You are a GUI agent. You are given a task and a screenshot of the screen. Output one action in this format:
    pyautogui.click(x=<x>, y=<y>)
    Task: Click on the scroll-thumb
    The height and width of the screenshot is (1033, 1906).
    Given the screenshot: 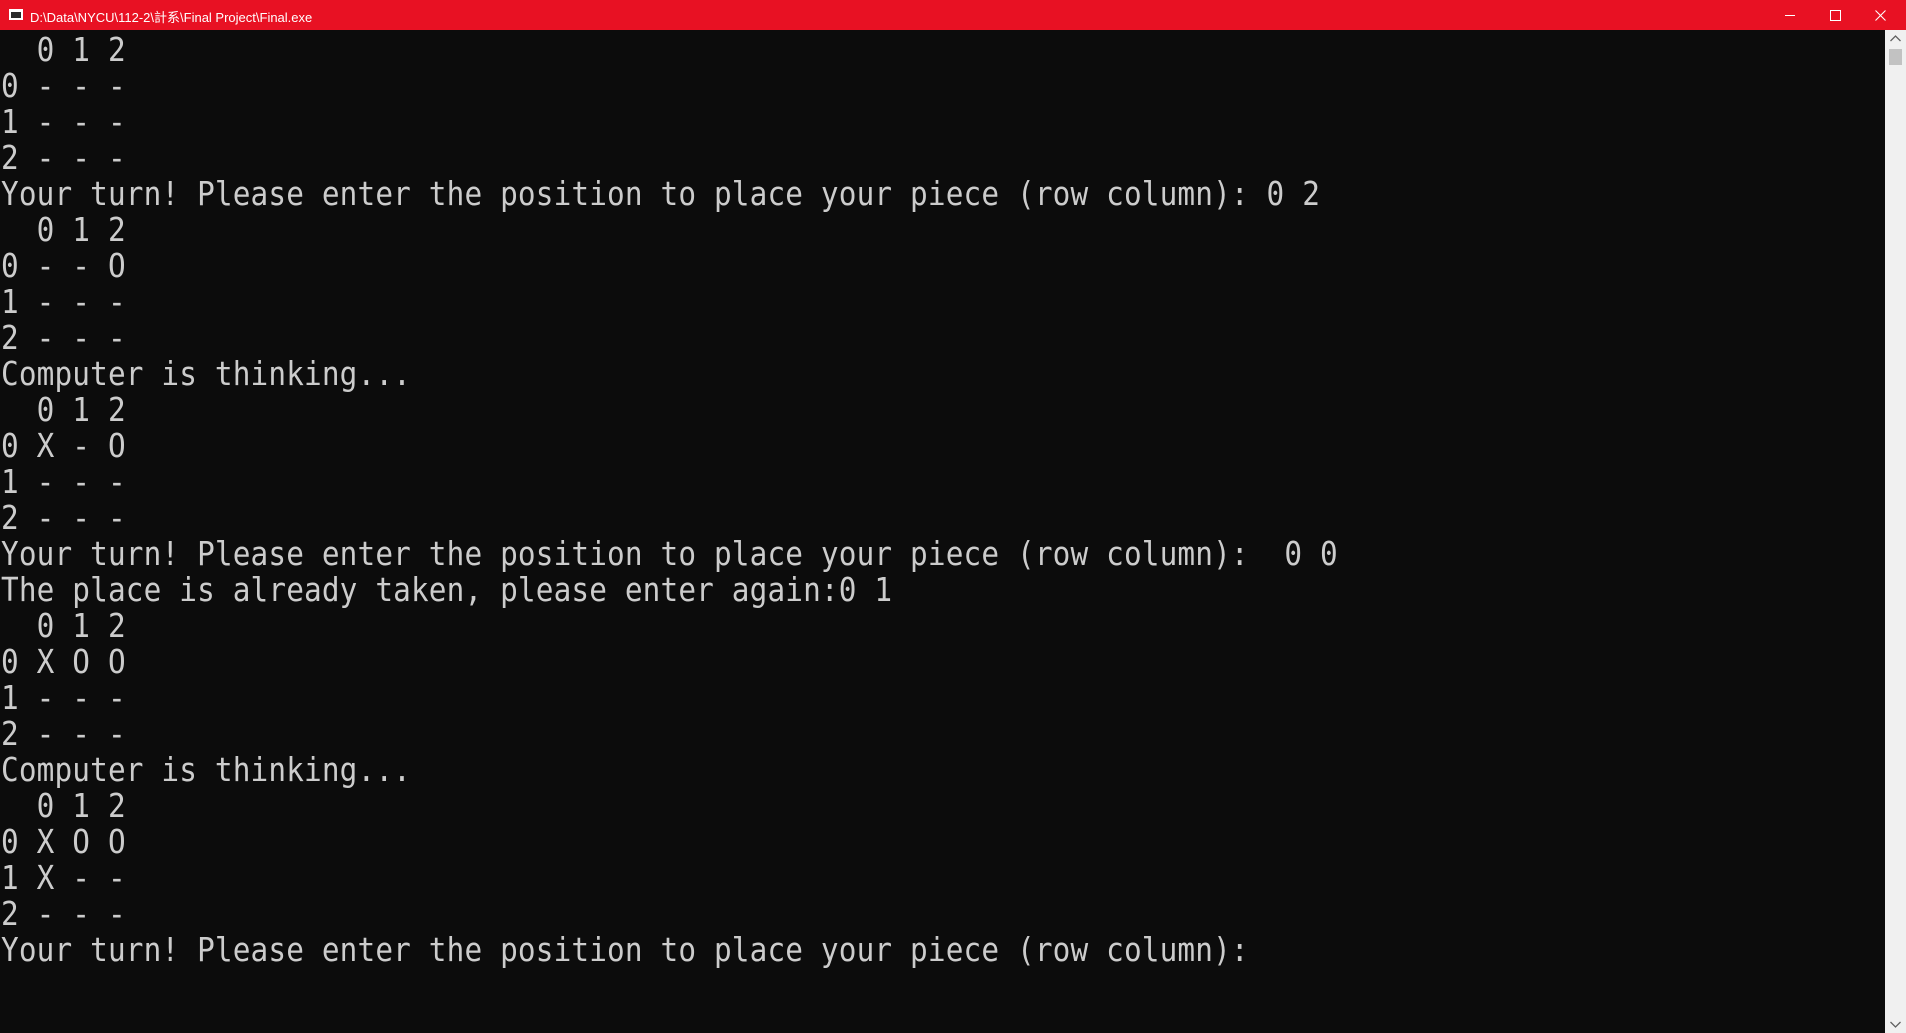 What is the action you would take?
    pyautogui.click(x=1895, y=57)
    